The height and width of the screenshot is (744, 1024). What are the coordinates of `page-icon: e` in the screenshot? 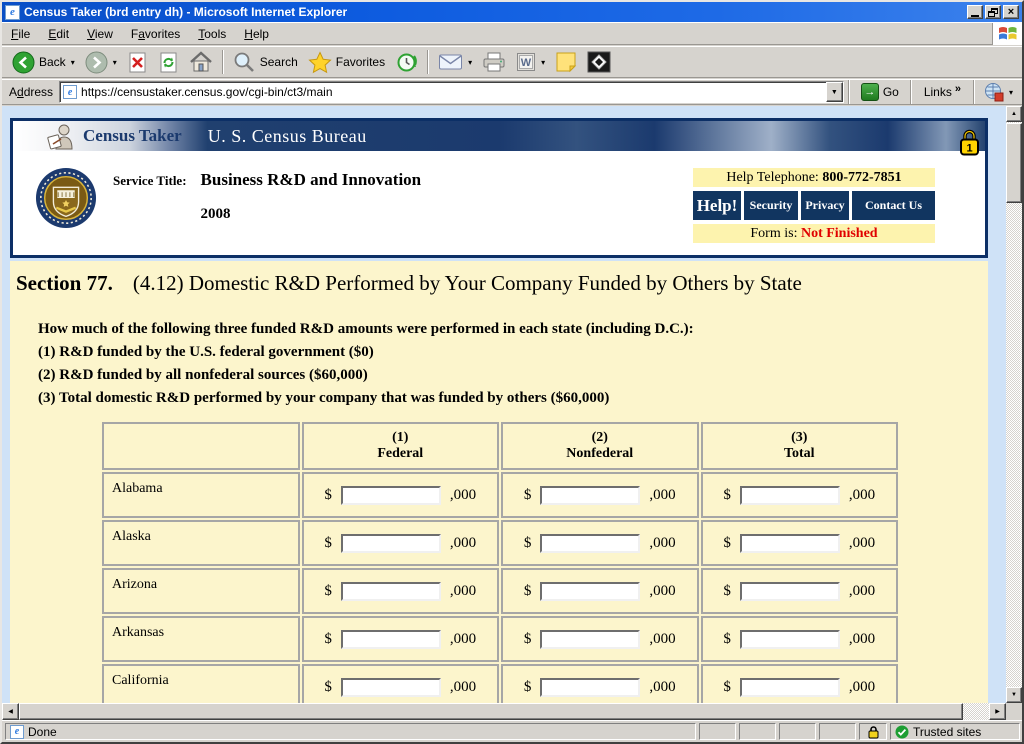 It's located at (17, 731).